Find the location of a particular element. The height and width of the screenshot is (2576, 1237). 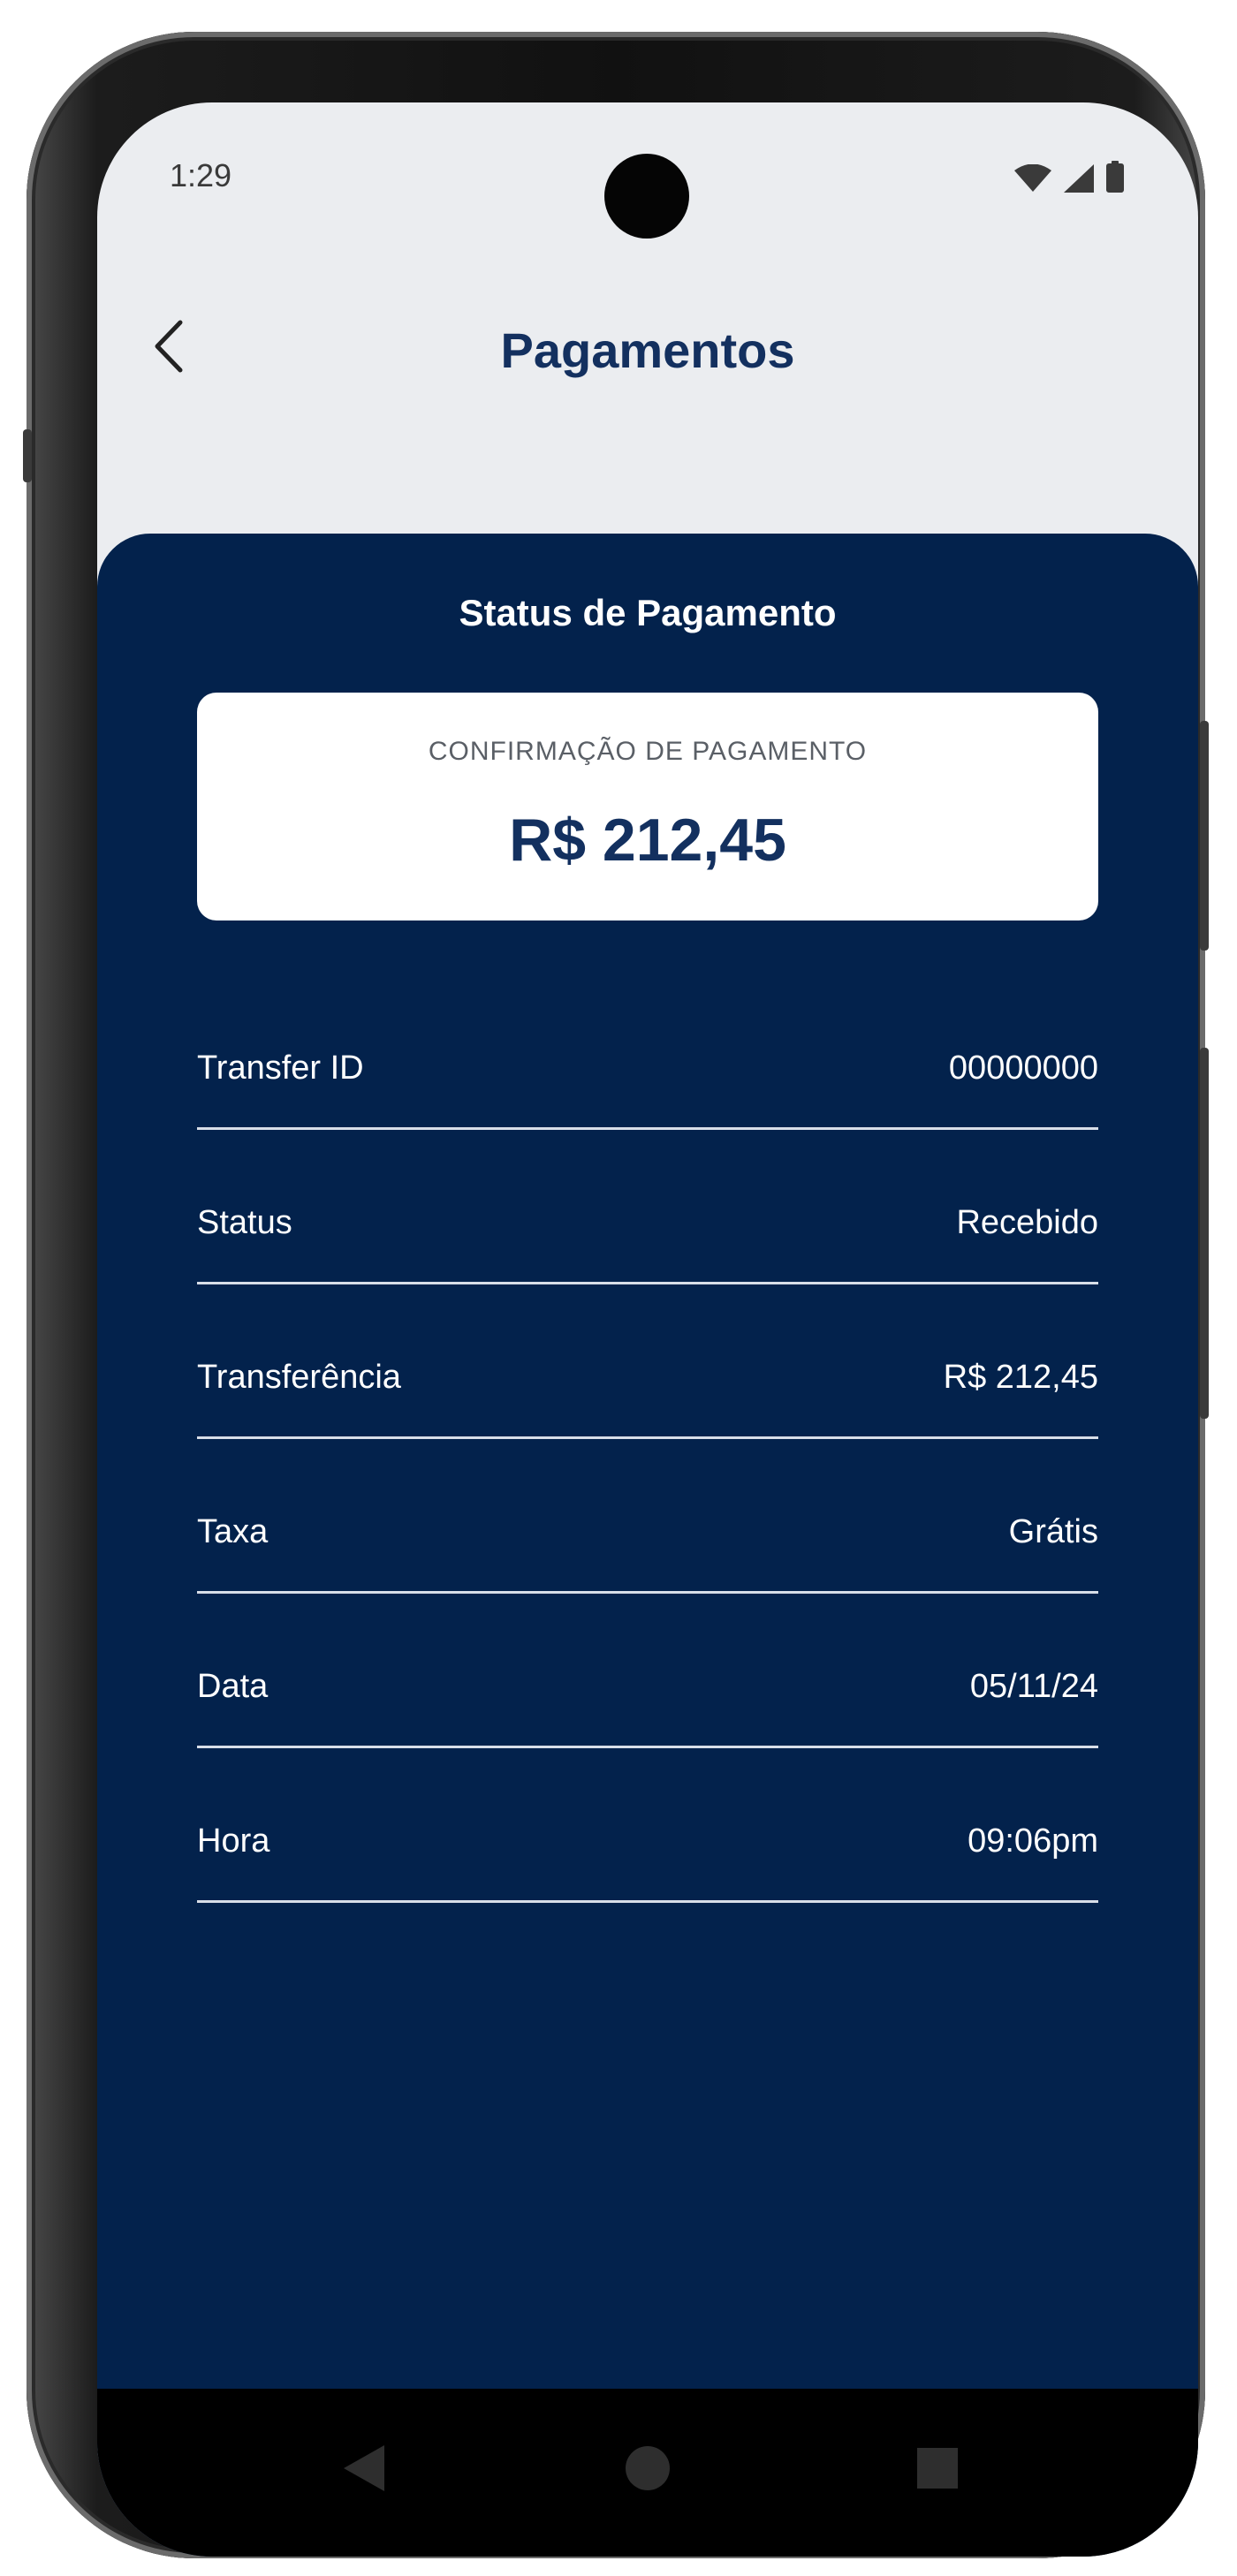

detail-row-date: Data 05/11/24 is located at coordinates (647, 1671).